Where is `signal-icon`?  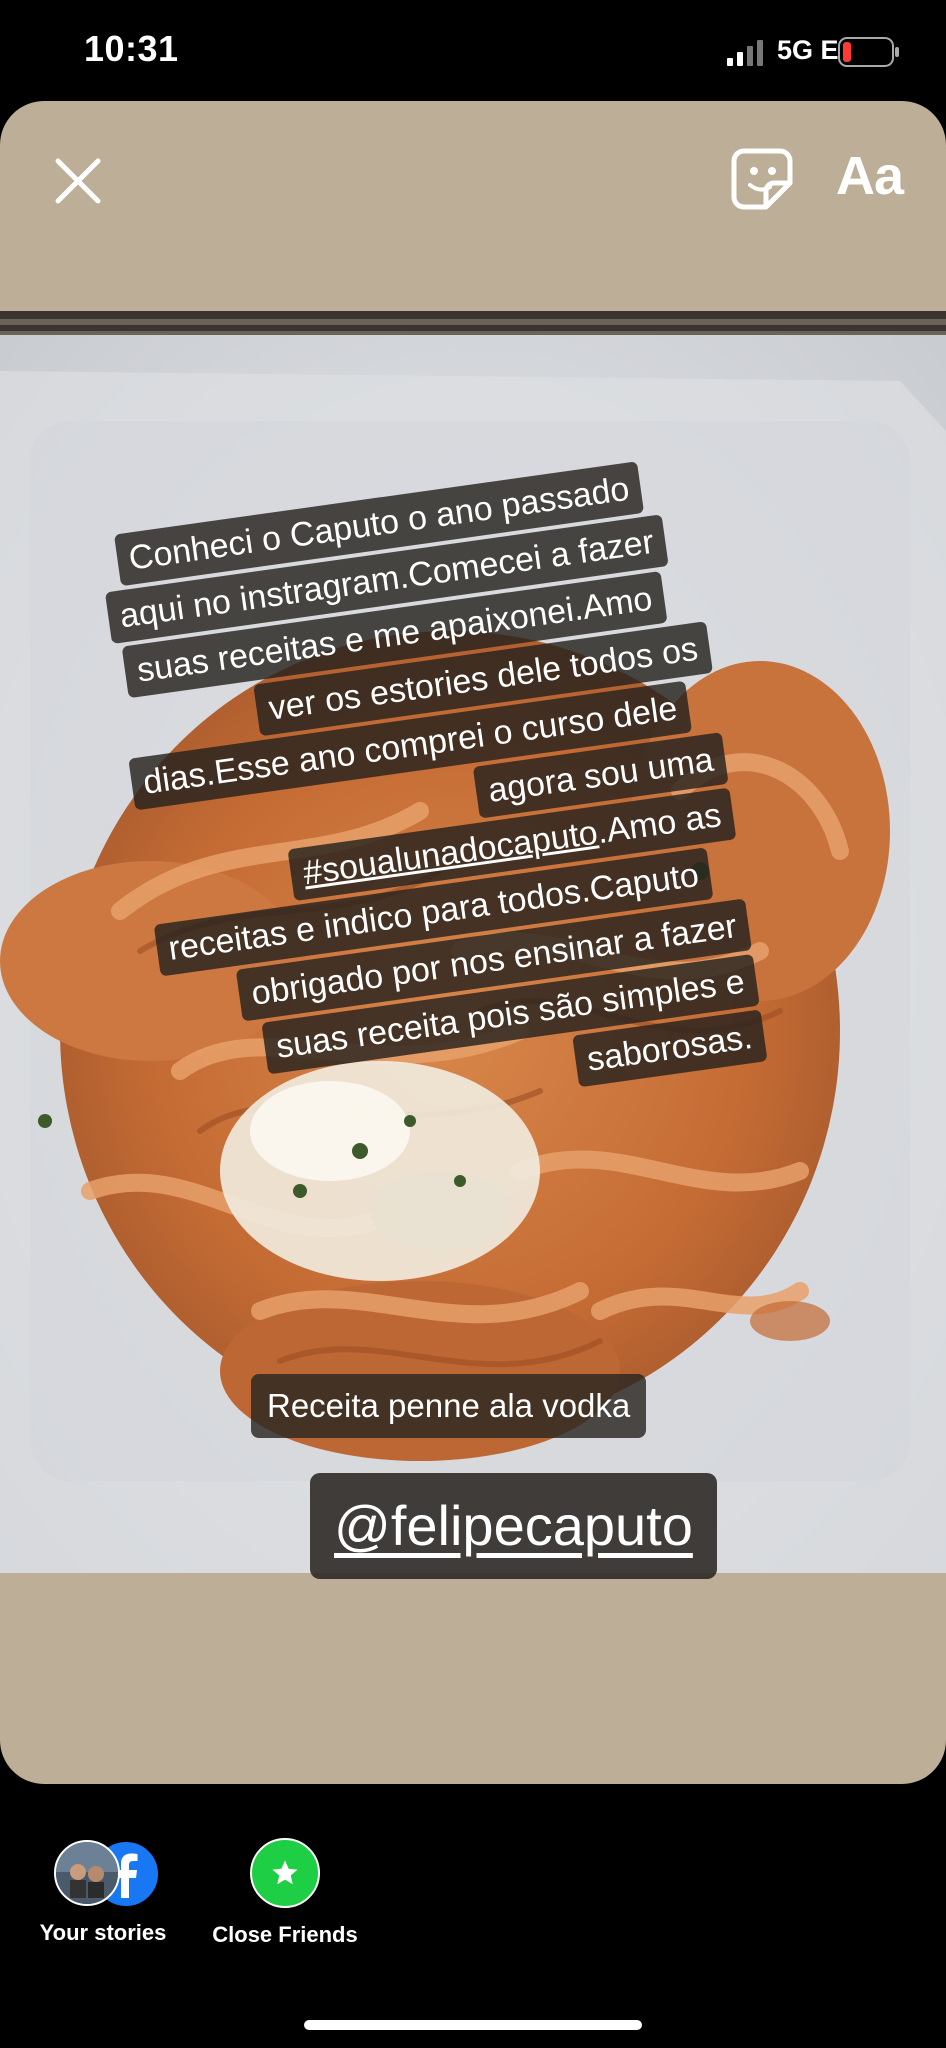
signal-icon is located at coordinates (745, 53).